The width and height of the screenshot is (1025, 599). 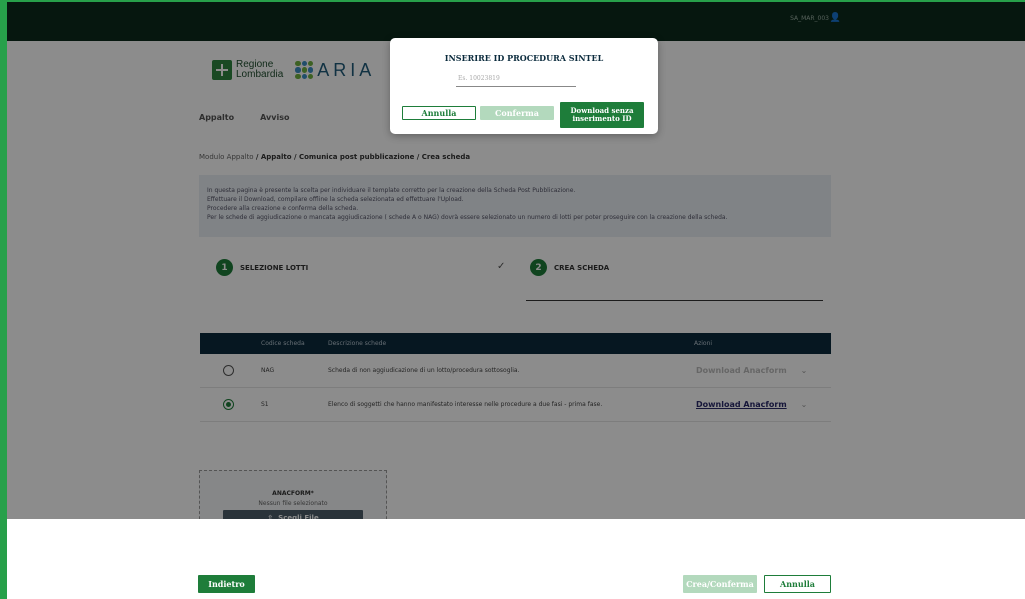 I want to click on modal-cancel-button: Annulla, so click(x=439, y=113).